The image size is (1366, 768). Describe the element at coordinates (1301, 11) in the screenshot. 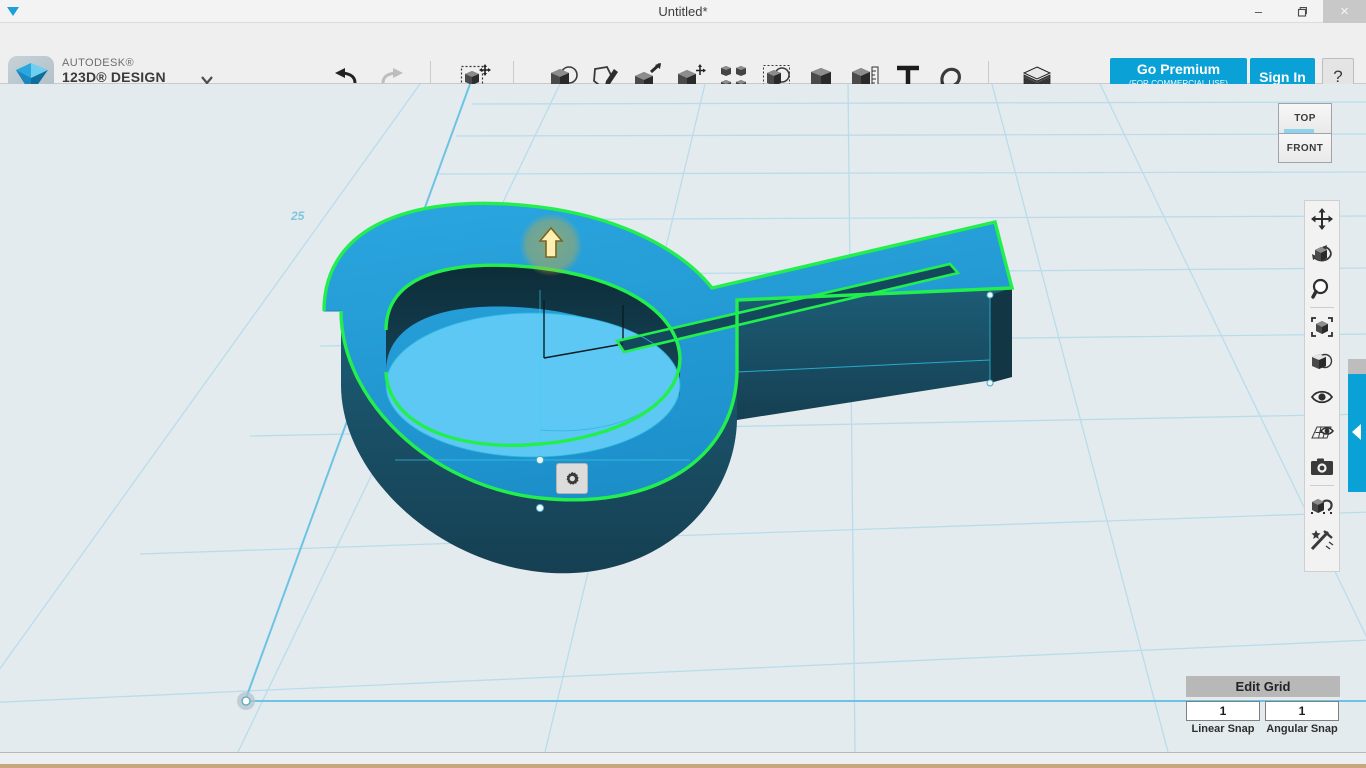

I see `maximize-button` at that location.